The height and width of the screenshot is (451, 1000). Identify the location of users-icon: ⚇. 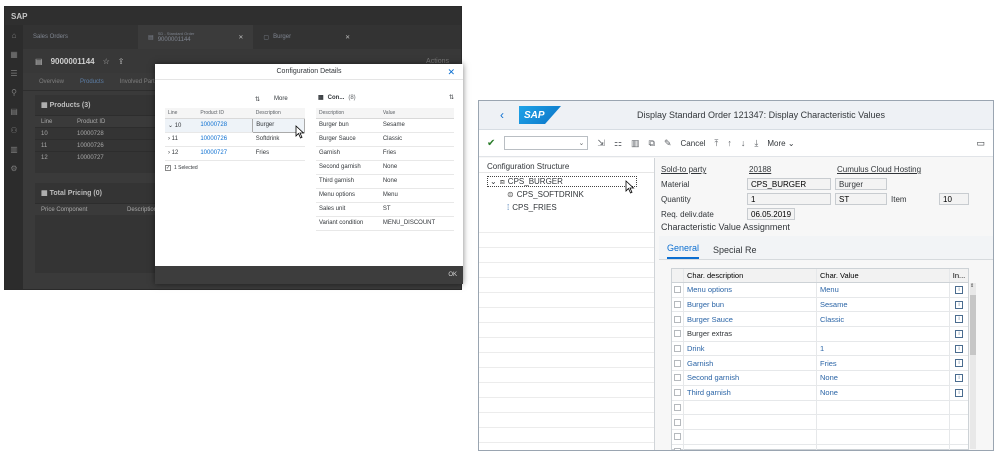
(13, 130).